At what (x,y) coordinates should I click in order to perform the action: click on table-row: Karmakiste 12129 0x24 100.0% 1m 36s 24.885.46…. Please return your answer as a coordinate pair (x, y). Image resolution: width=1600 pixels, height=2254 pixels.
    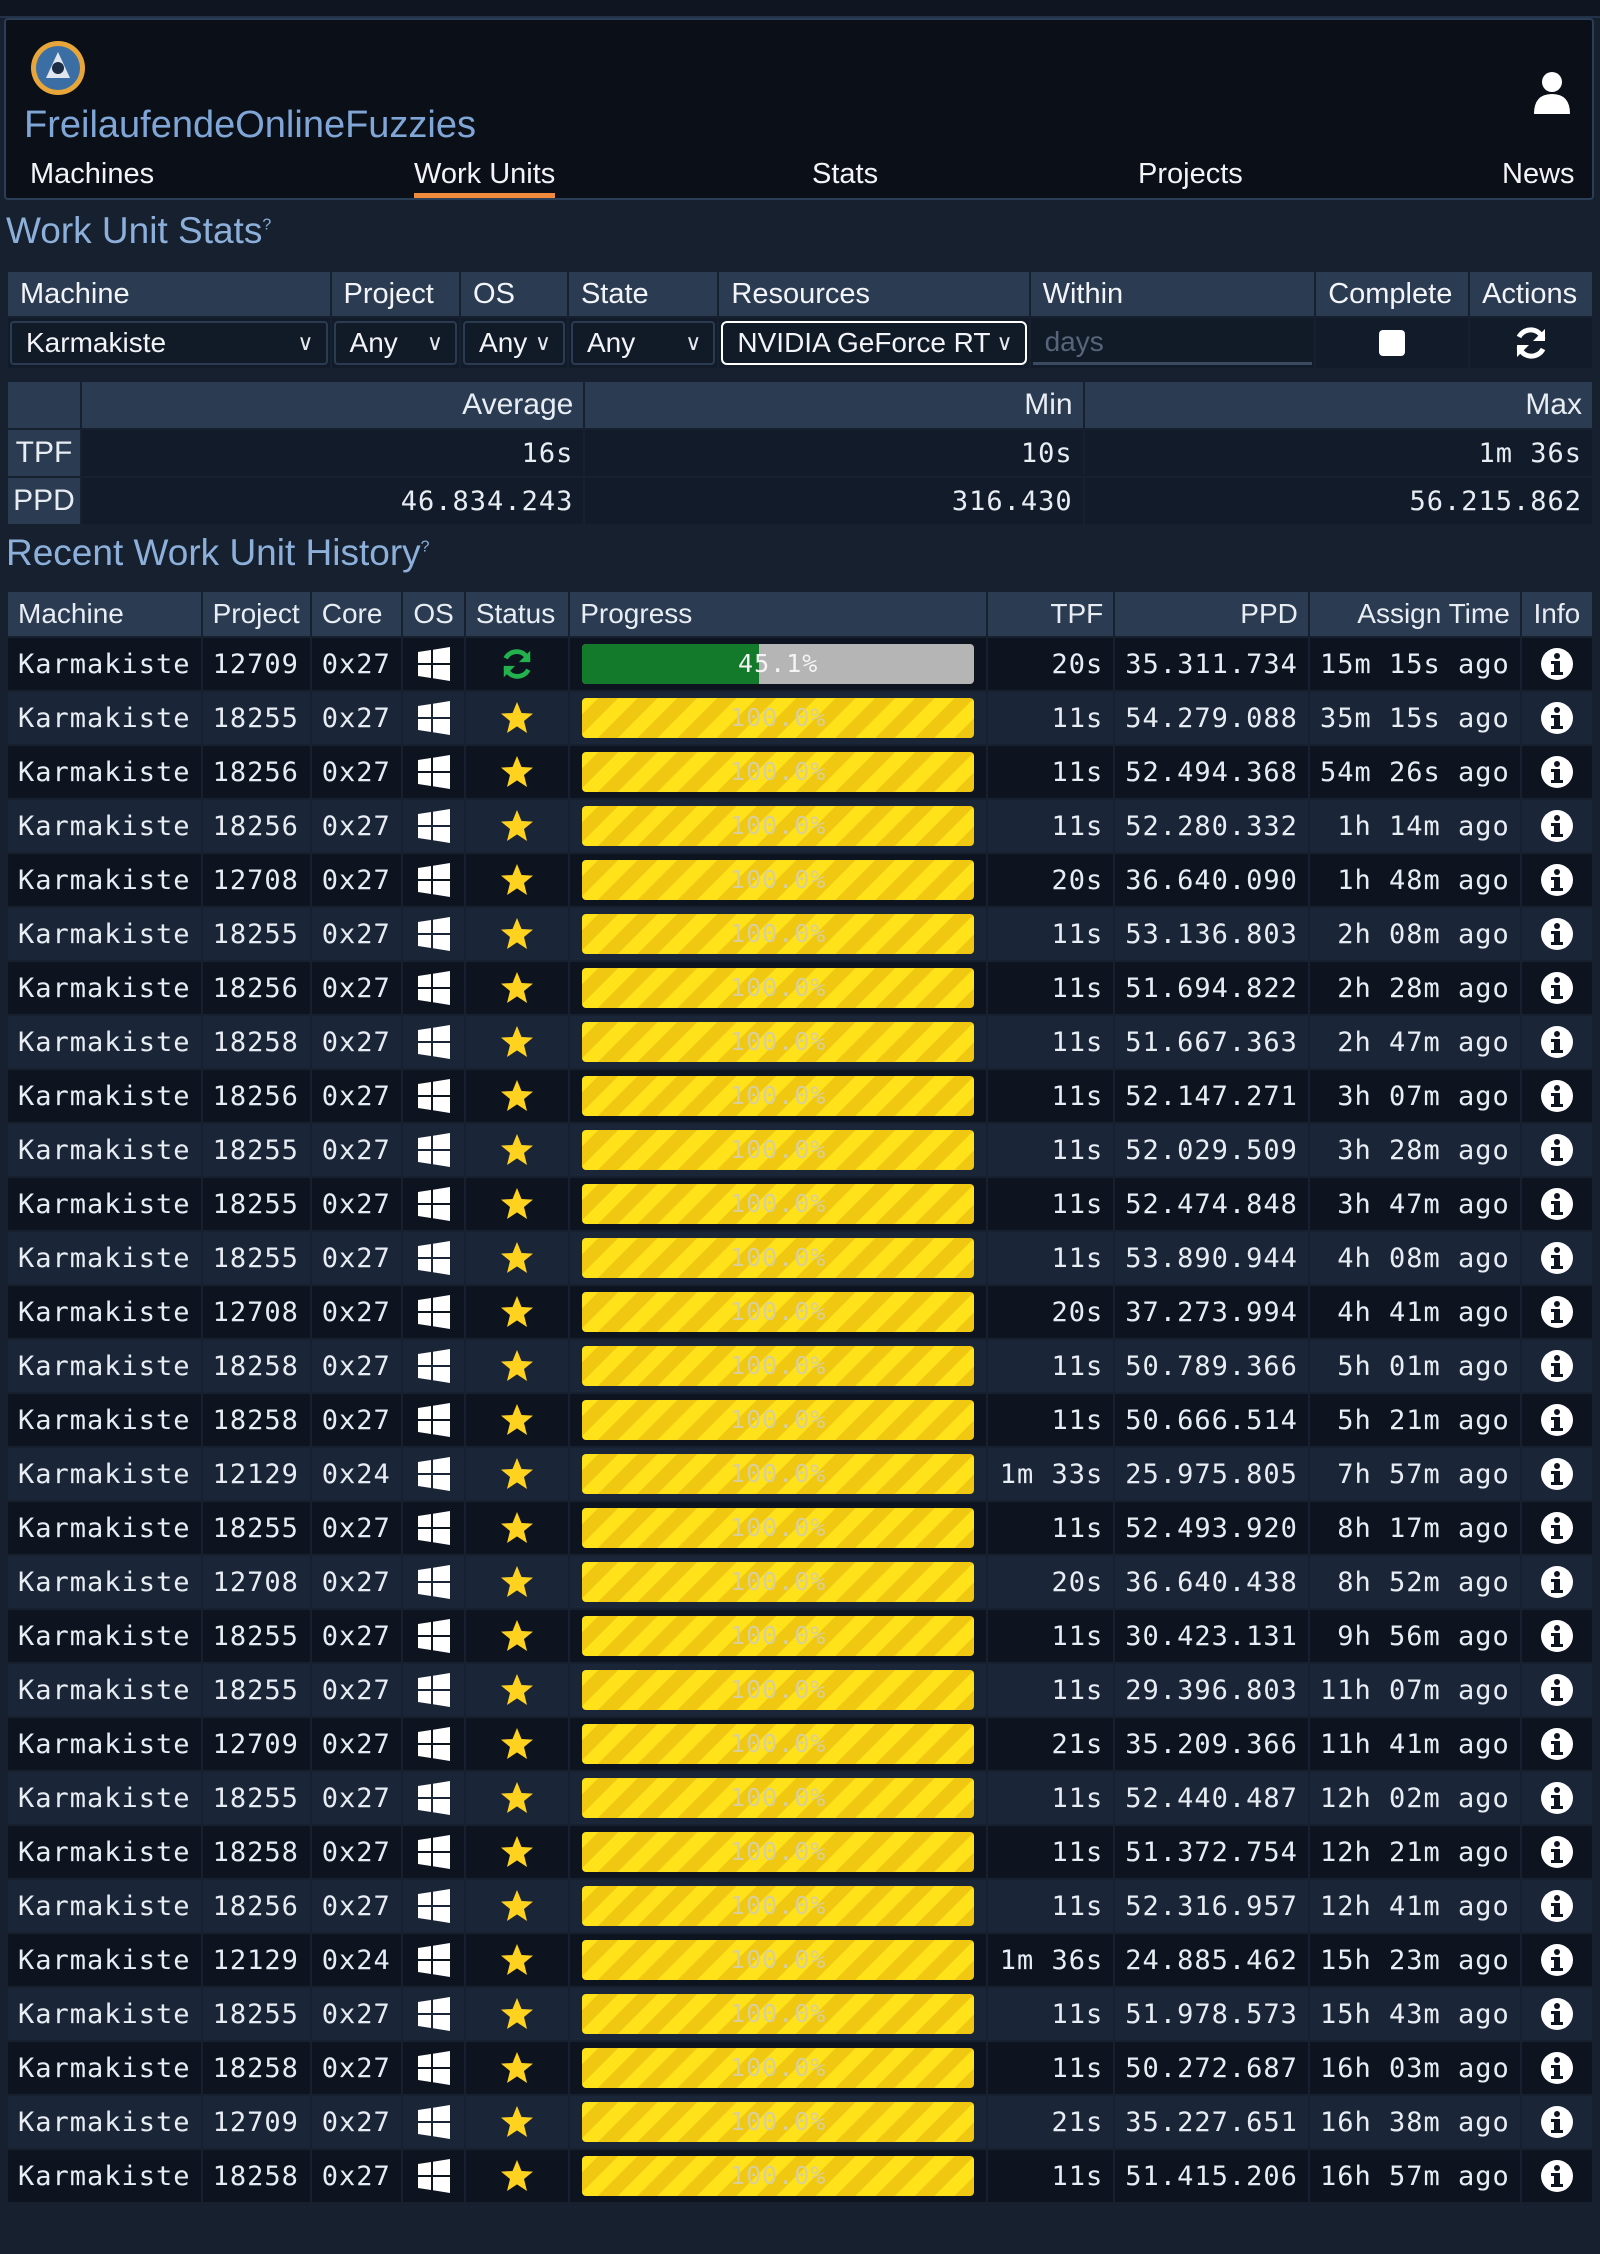
    Looking at the image, I should click on (800, 1960).